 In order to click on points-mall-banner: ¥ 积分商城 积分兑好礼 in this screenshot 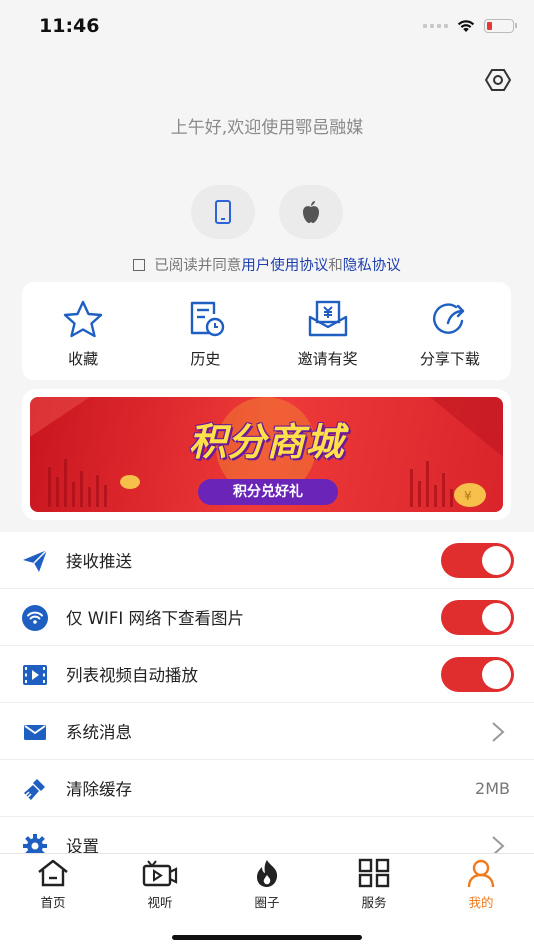, I will do `click(266, 454)`.